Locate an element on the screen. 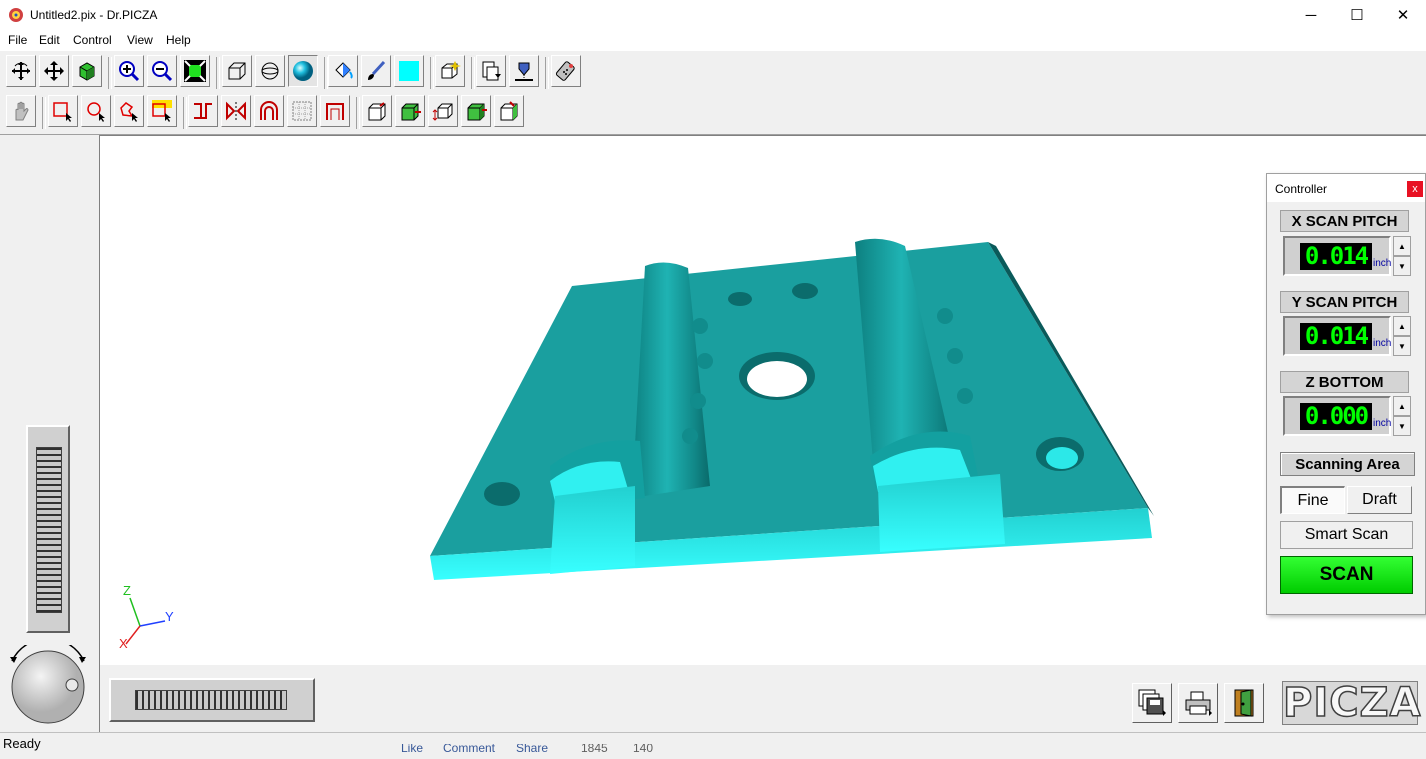 Image resolution: width=1426 pixels, height=759 pixels. axis-label-y: Y is located at coordinates (169, 616).